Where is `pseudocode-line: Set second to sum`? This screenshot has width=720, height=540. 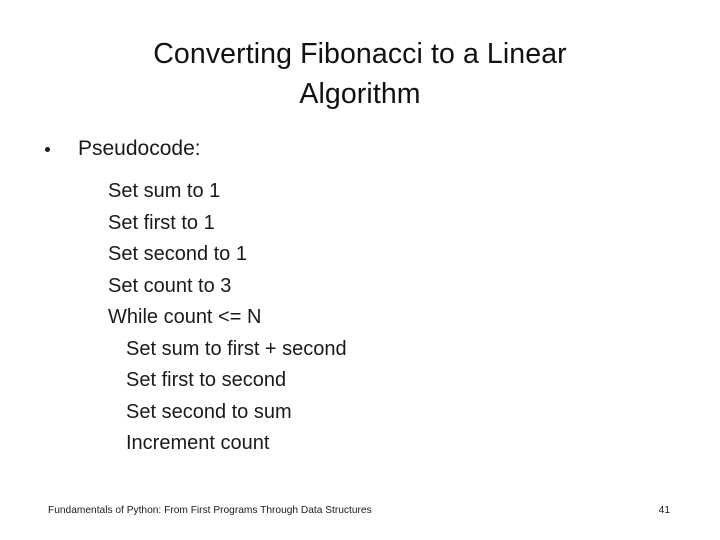
pseudocode-line: Set second to sum is located at coordinates (209, 411).